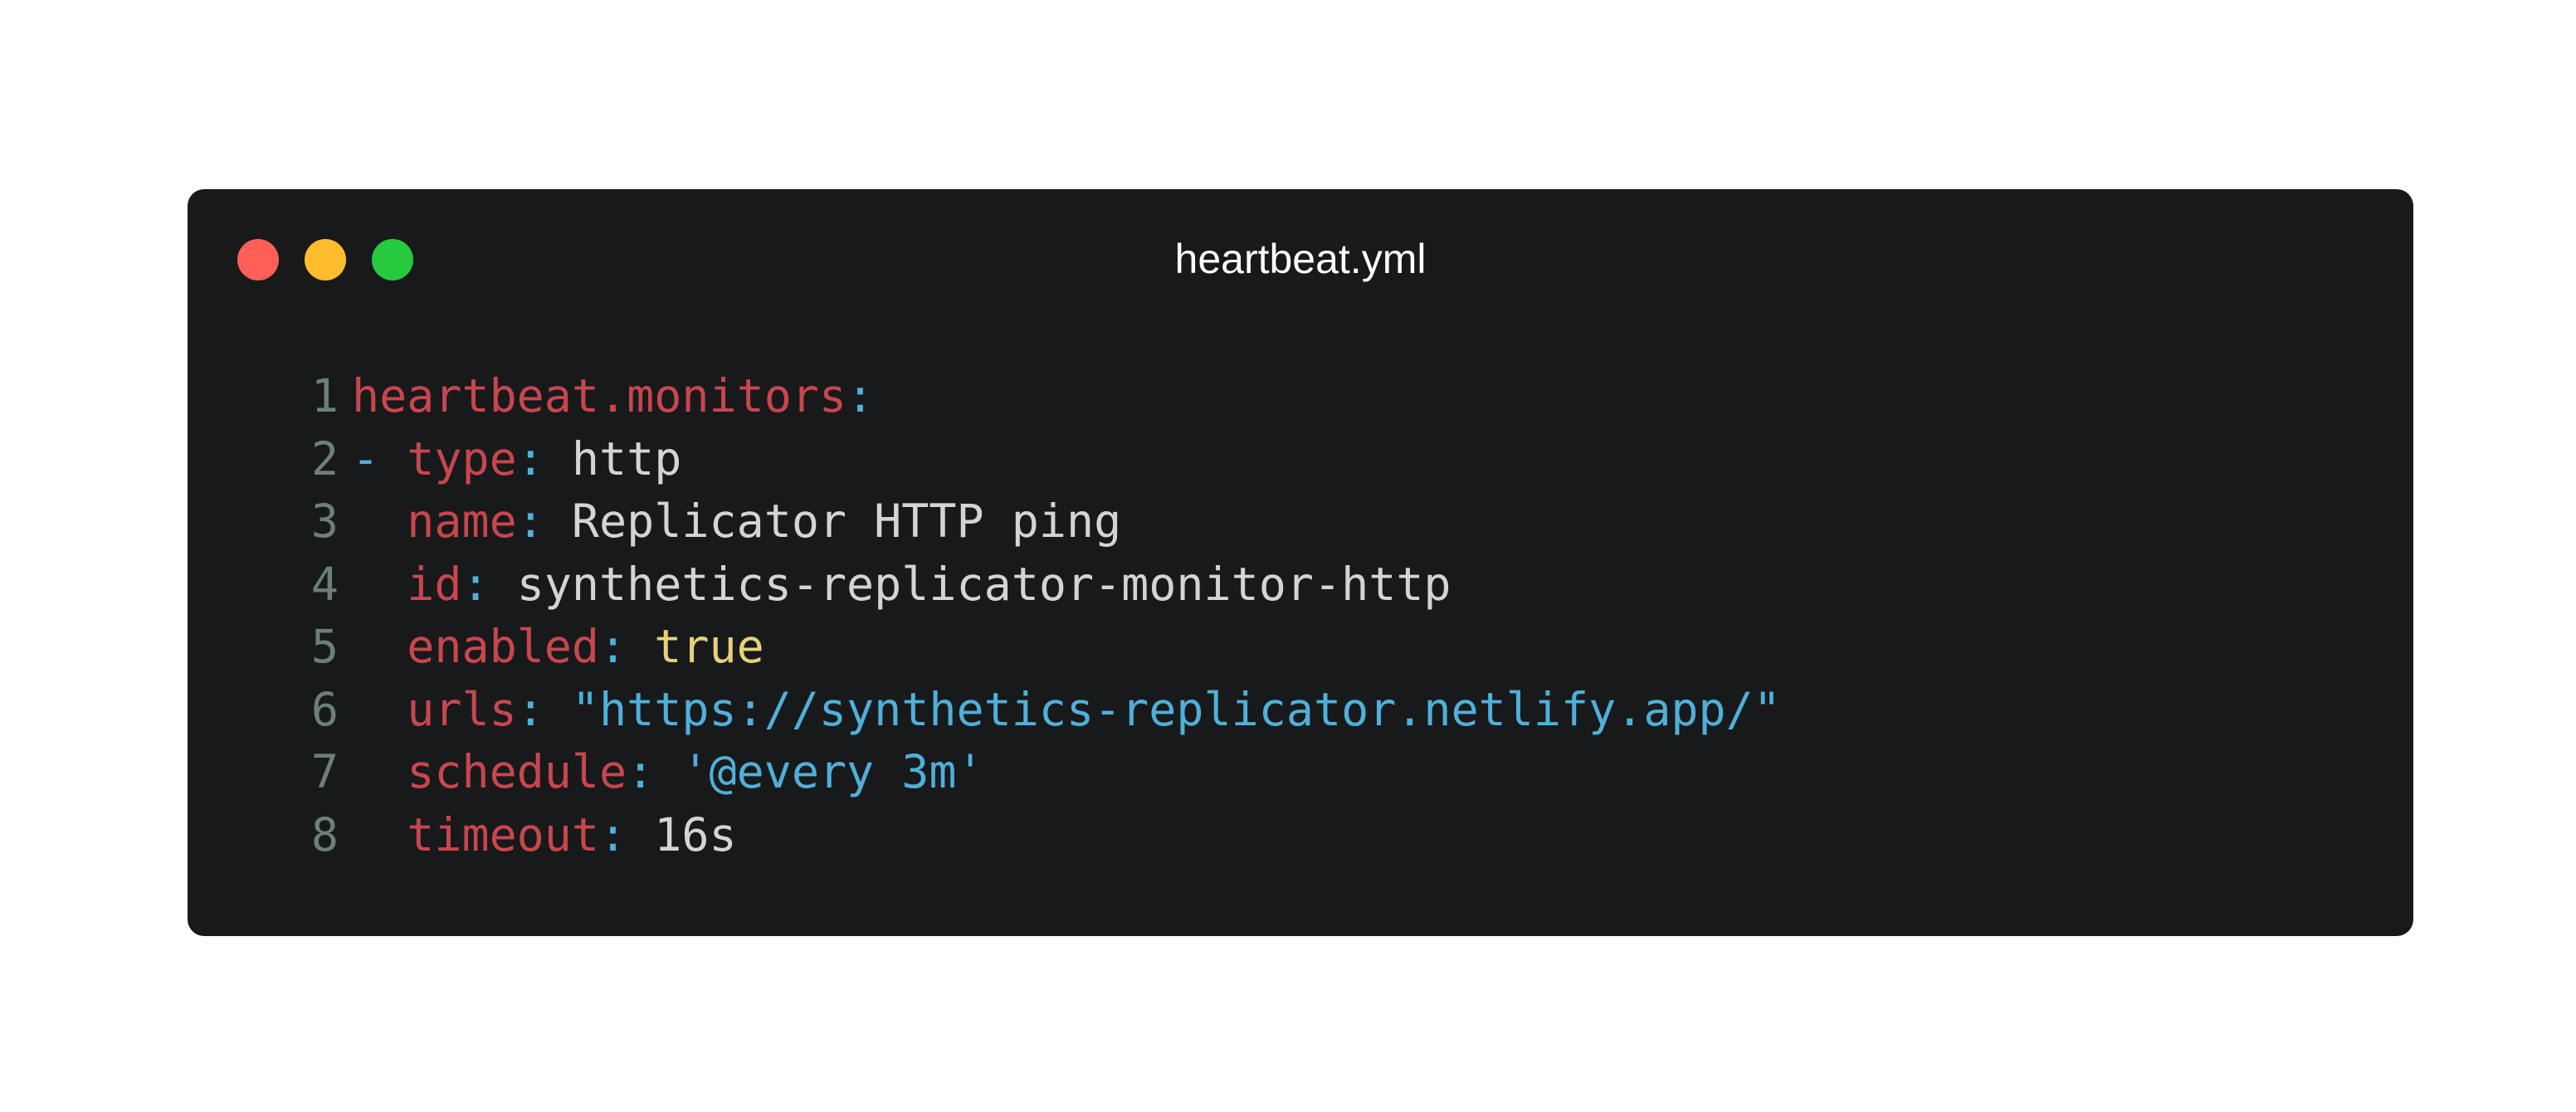 The width and height of the screenshot is (2576, 1112). Describe the element at coordinates (984, 584) in the screenshot. I see `token-plain: synthetics-replicator-monitor-http` at that location.